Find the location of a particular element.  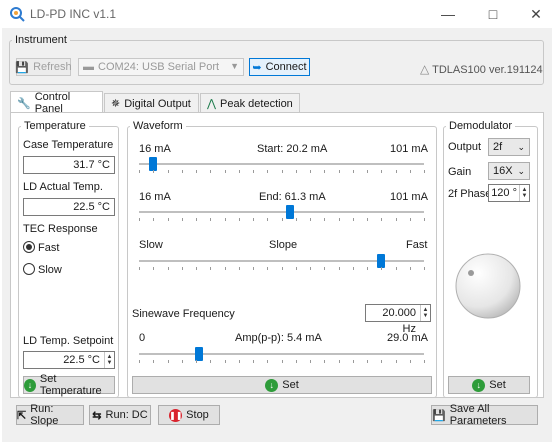

run-slope-button: ⇱ Run: Slope is located at coordinates (50, 415).